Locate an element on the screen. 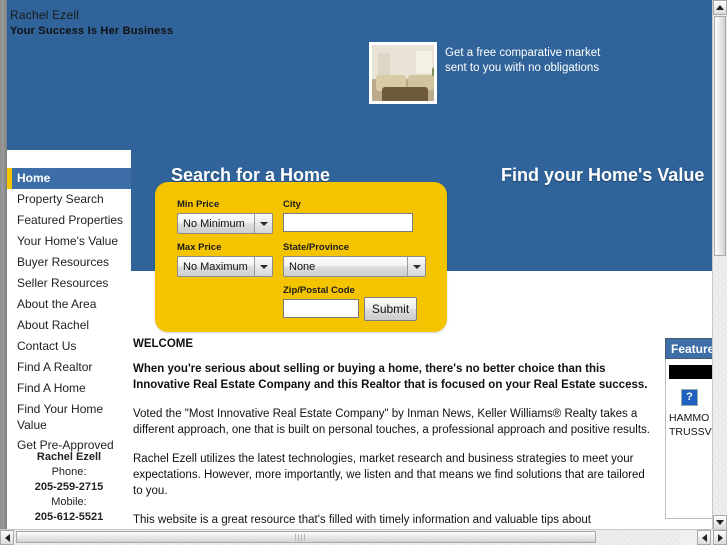 The width and height of the screenshot is (727, 545). page-title: WELCOME is located at coordinates (163, 344).